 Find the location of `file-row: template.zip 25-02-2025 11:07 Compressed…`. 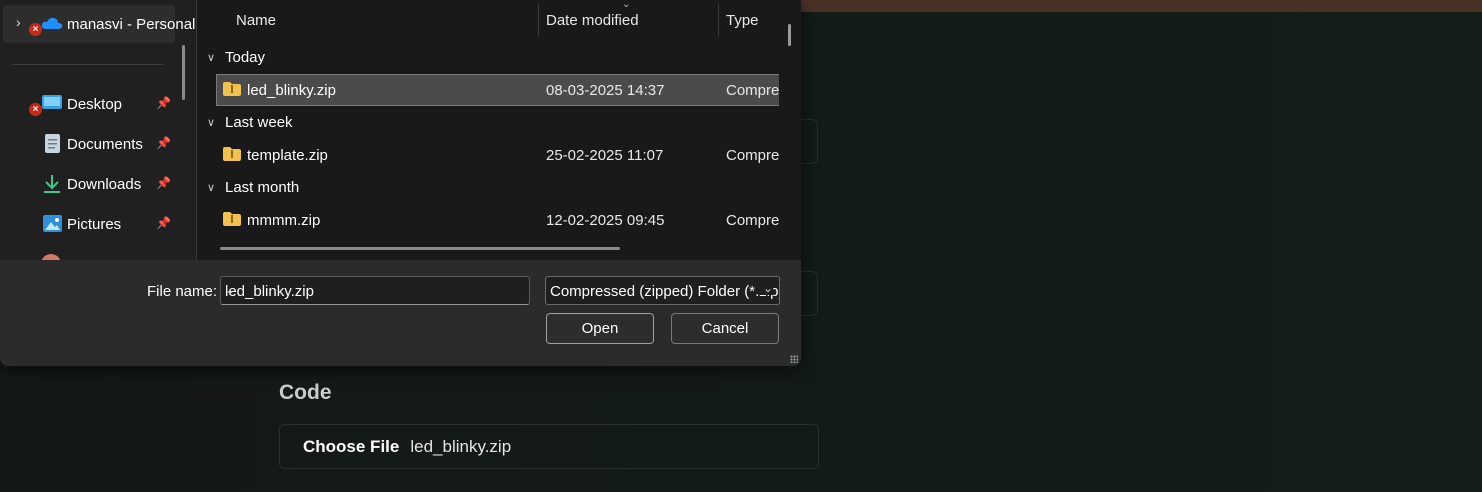

file-row: template.zip 25-02-2025 11:07 Compressed… is located at coordinates (498, 155).